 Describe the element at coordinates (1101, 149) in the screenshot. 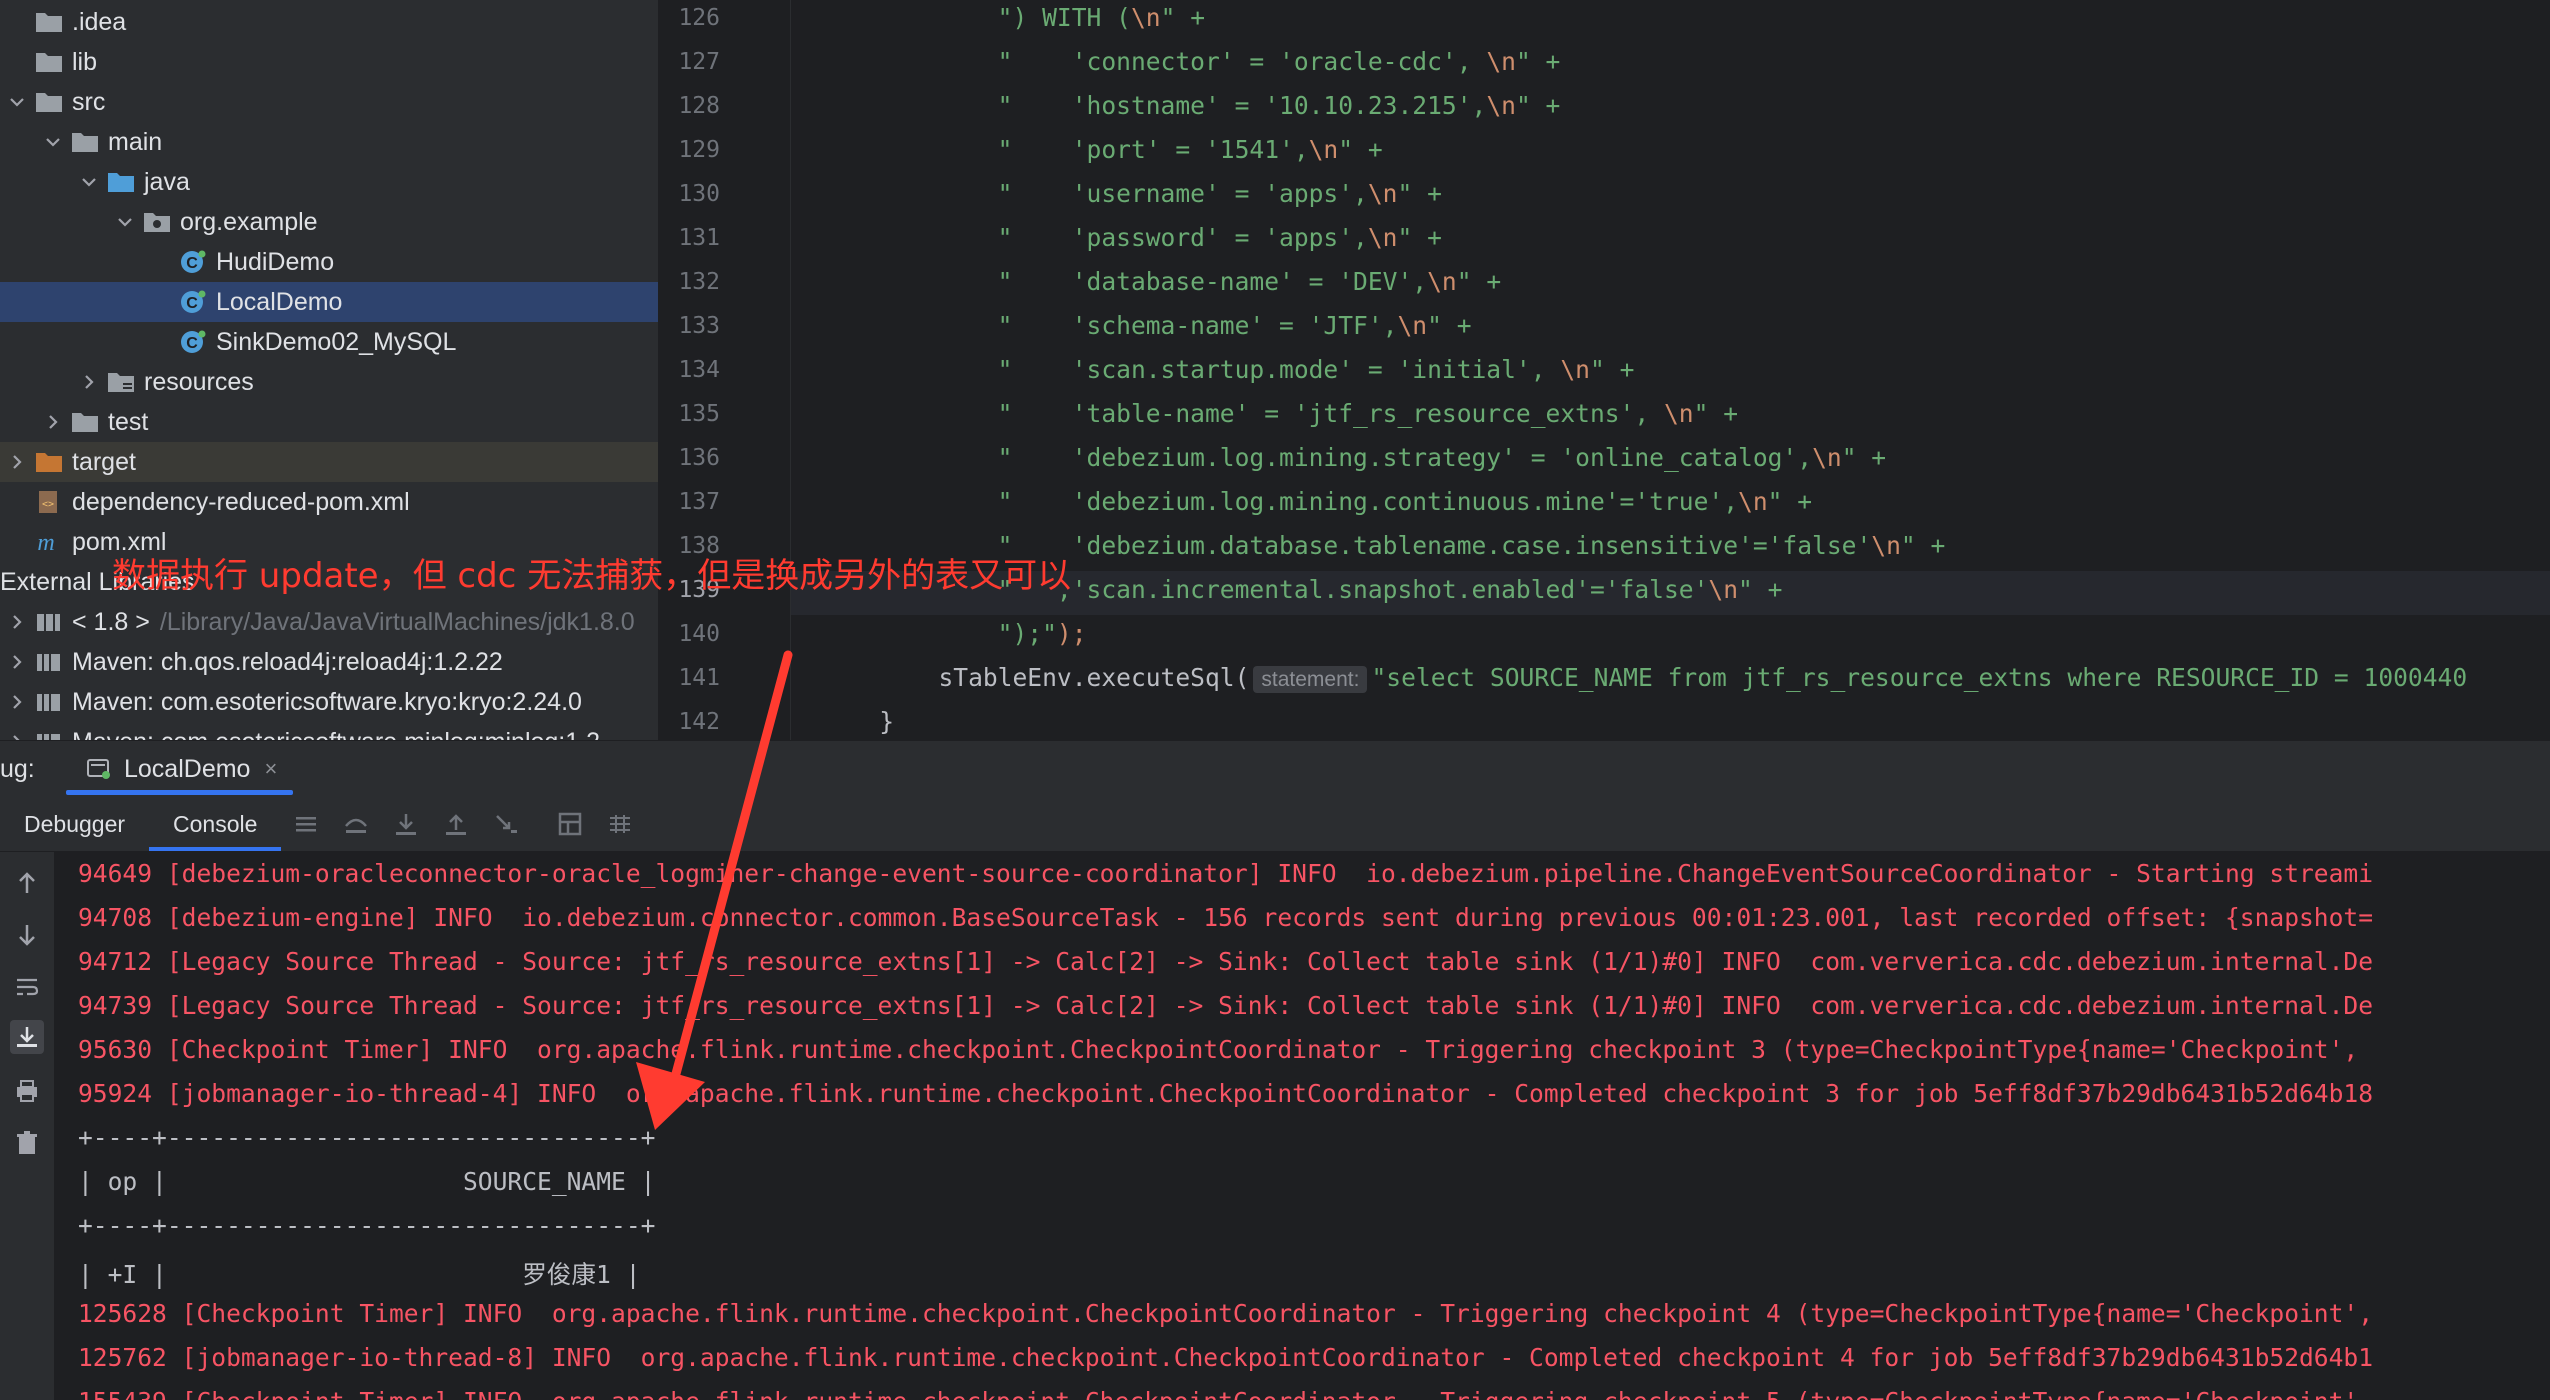

I see `code-line: " 'port' = '1541',\n" +` at that location.